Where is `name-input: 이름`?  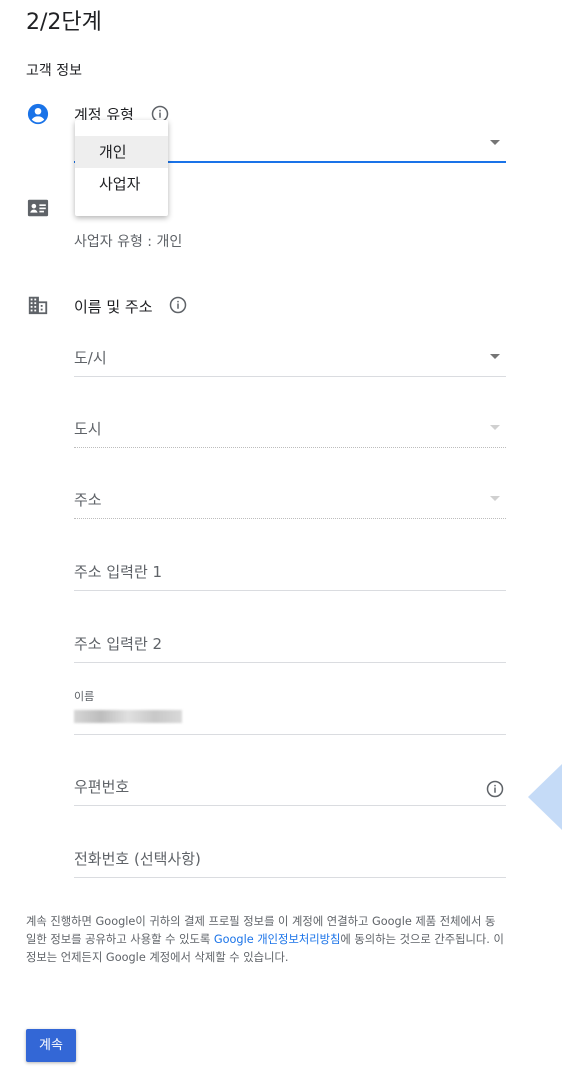
name-input: 이름 is located at coordinates (290, 711).